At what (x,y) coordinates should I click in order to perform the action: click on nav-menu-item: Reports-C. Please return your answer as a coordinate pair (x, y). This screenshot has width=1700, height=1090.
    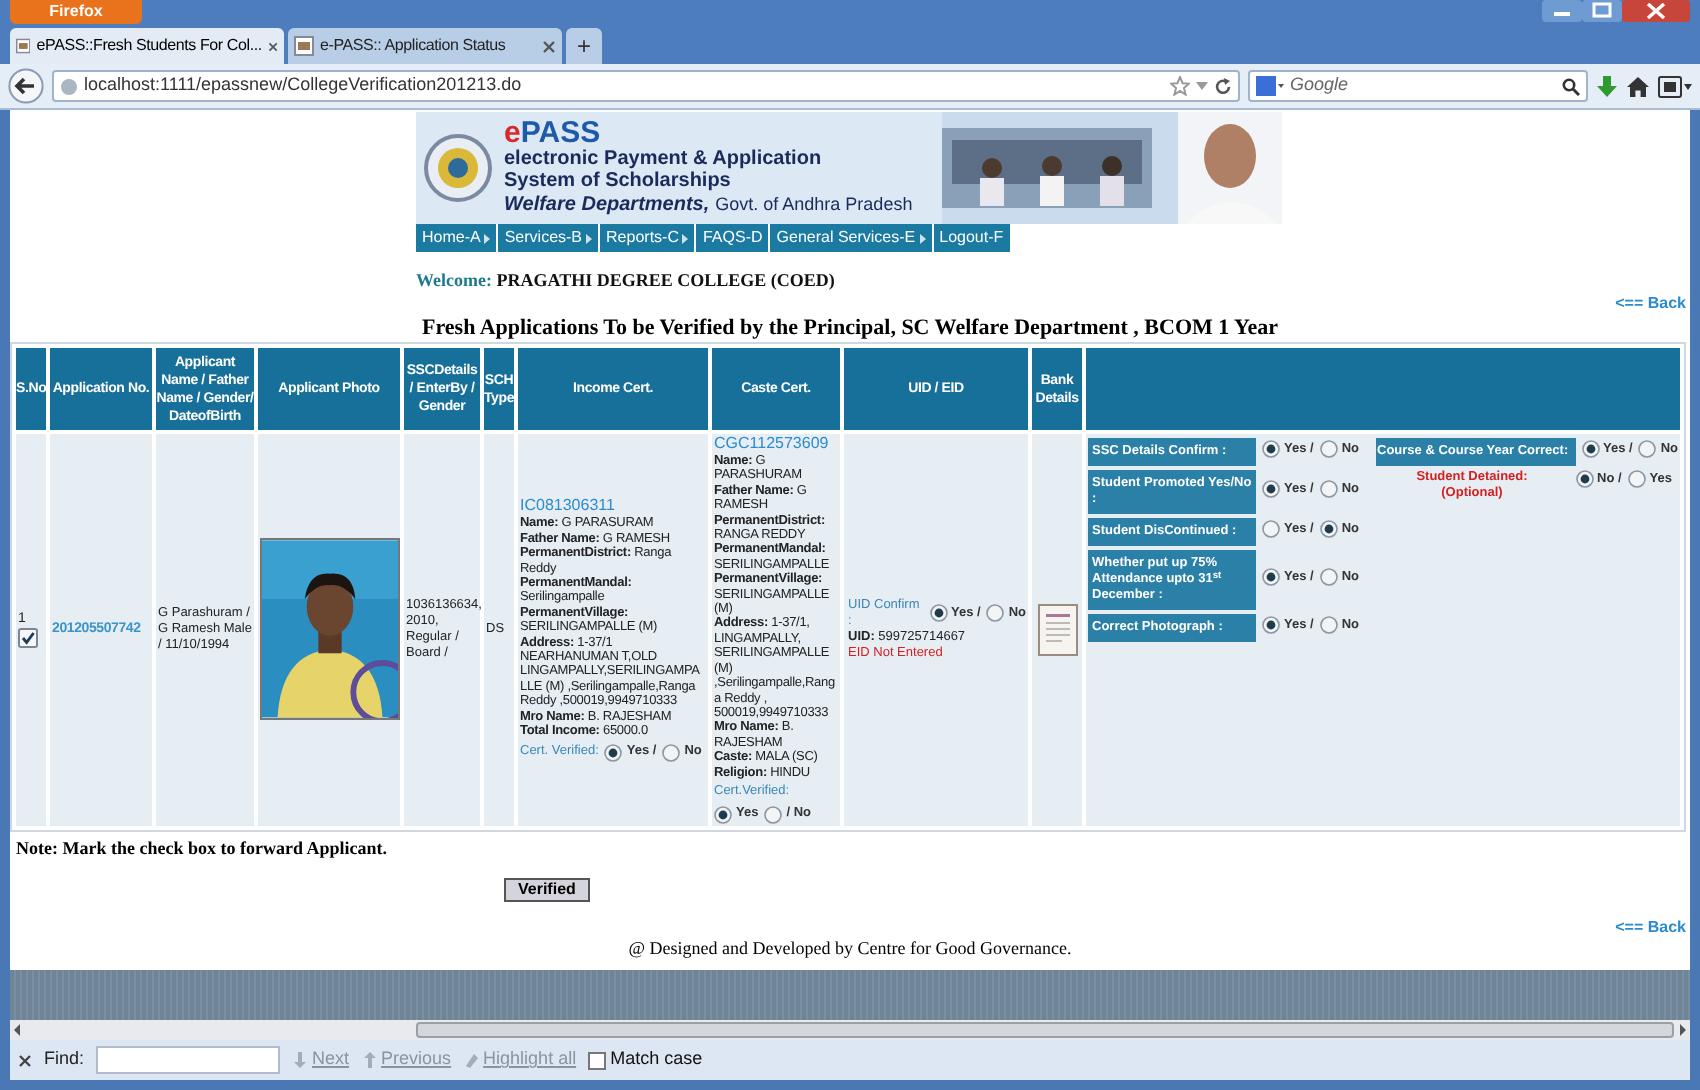
    Looking at the image, I should click on (647, 238).